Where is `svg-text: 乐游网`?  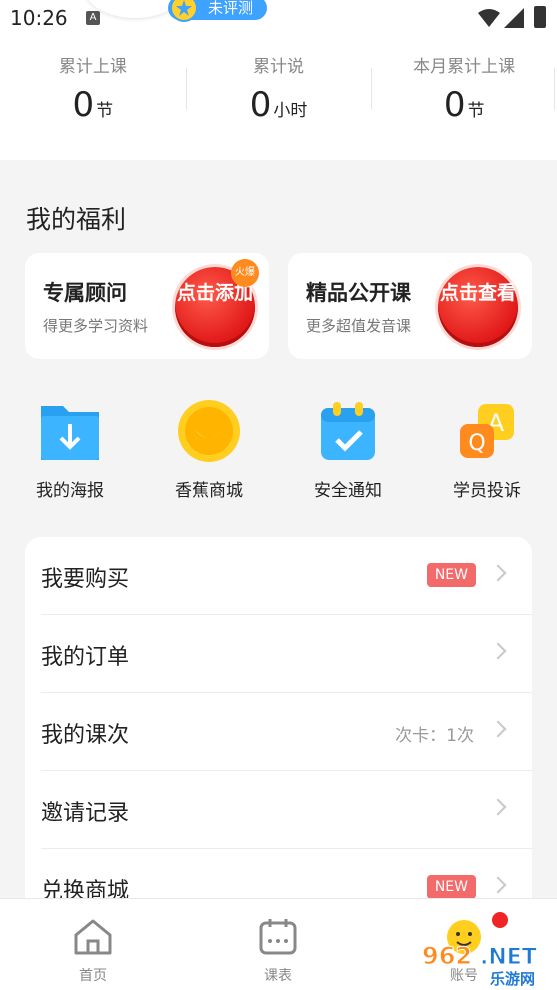
svg-text: 乐游网 is located at coordinates (512, 979).